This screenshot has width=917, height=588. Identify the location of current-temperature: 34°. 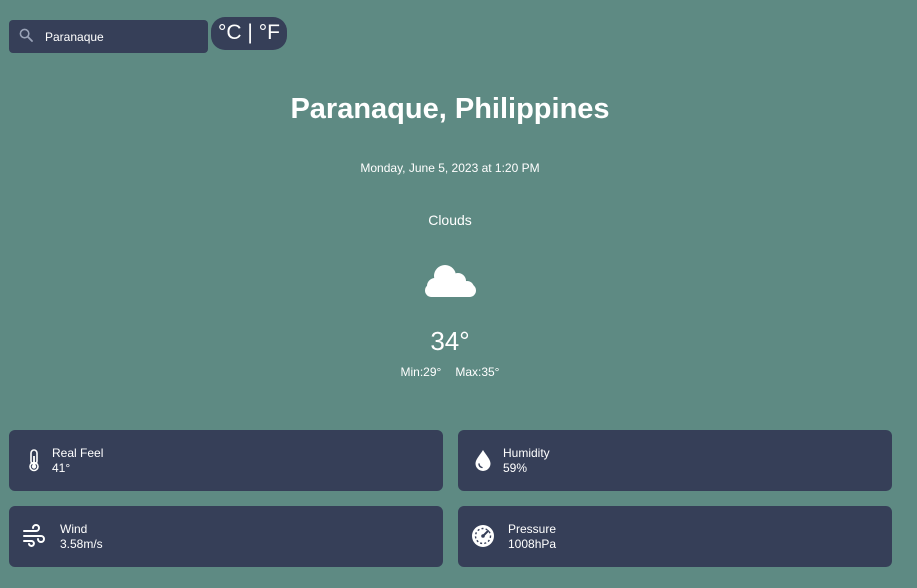
(450, 341).